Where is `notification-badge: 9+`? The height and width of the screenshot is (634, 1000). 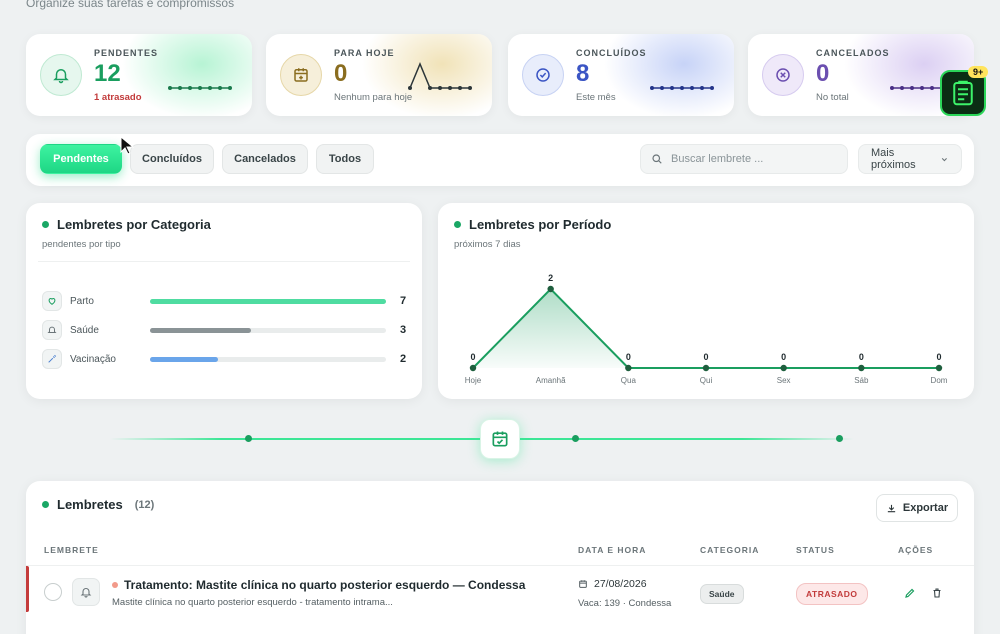
notification-badge: 9+ is located at coordinates (978, 72).